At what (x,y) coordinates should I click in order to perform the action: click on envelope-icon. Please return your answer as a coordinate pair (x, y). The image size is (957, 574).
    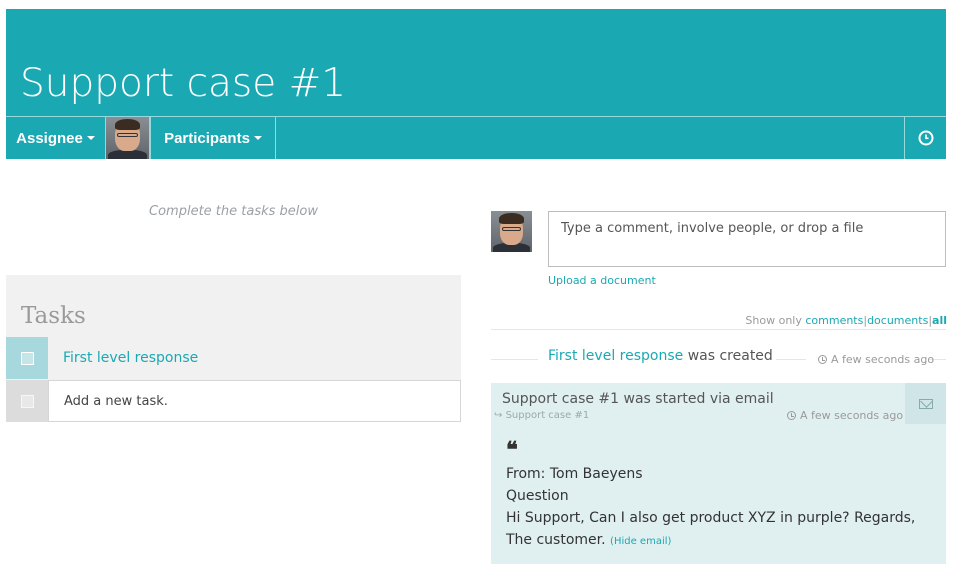
    Looking at the image, I should click on (925, 403).